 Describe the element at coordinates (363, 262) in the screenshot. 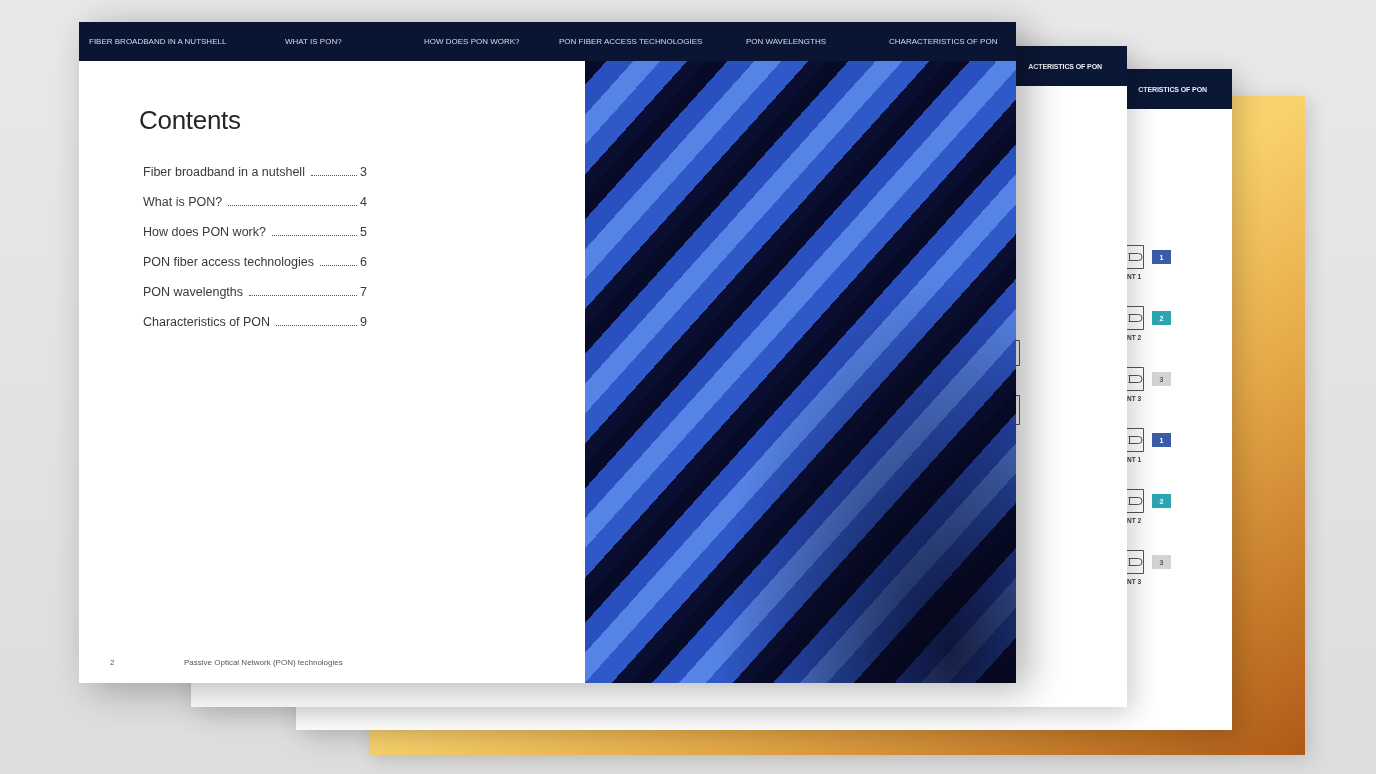

I see `toc-page-number: 6` at that location.